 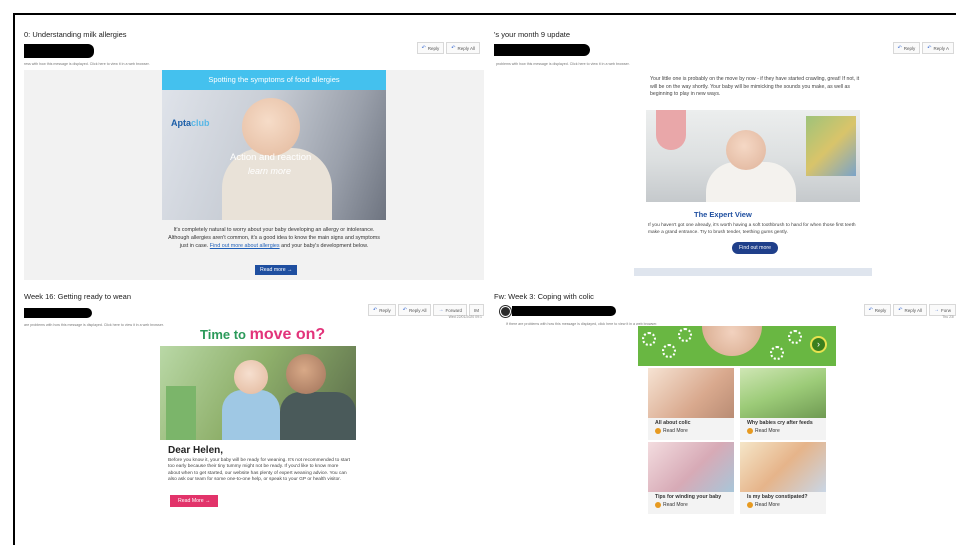 What do you see at coordinates (755, 248) in the screenshot?
I see `find-out-more-button: Find out more` at bounding box center [755, 248].